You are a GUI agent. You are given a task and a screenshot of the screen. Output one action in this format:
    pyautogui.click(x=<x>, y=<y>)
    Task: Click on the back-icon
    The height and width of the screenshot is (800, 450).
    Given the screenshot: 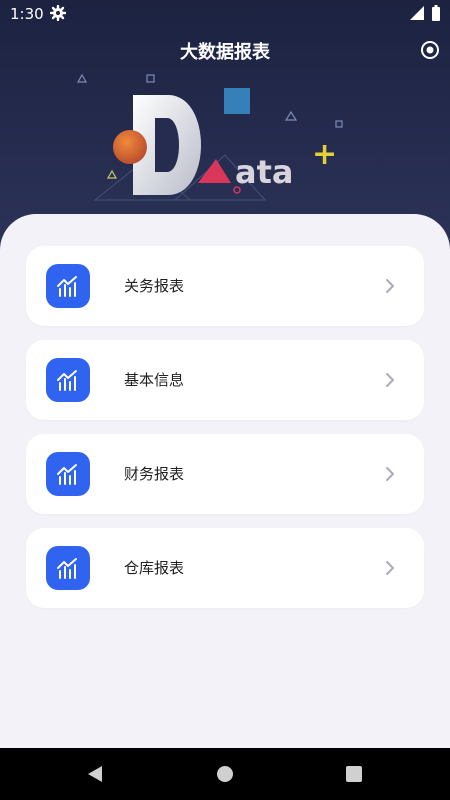 What is the action you would take?
    pyautogui.click(x=95, y=774)
    